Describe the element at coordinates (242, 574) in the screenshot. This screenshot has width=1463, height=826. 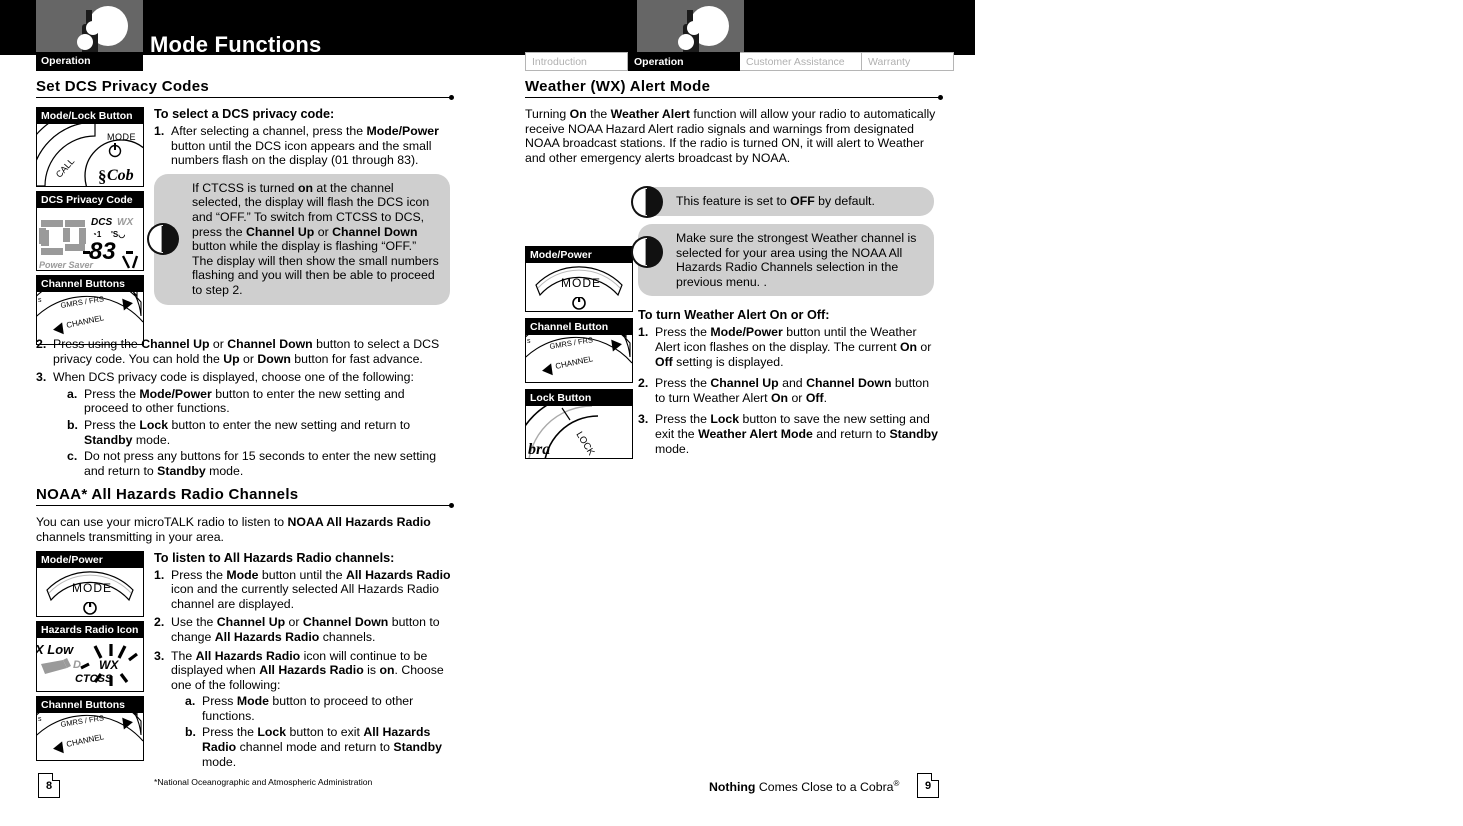
I see `t: Mode` at that location.